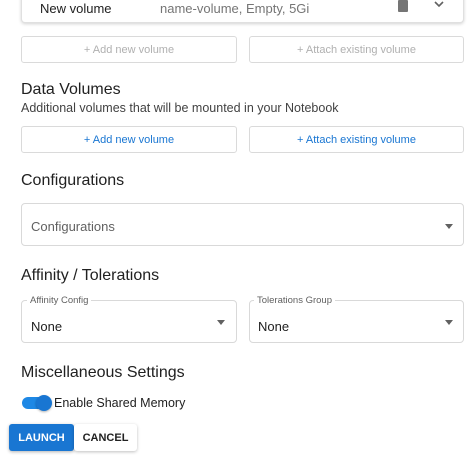 This screenshot has height=455, width=474. I want to click on trash-icon, so click(403, 6).